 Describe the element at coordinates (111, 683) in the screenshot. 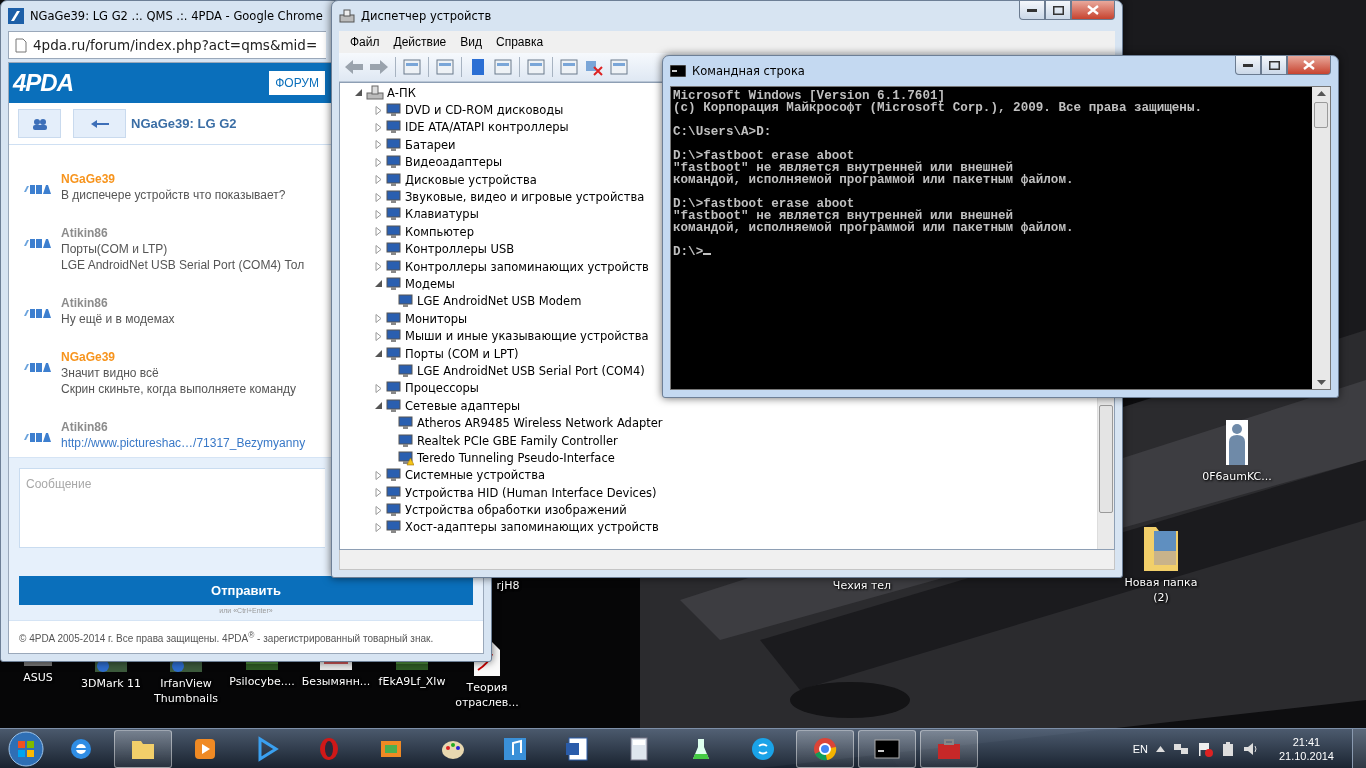

I see `desktop-icon-label: 3DMark 11` at that location.